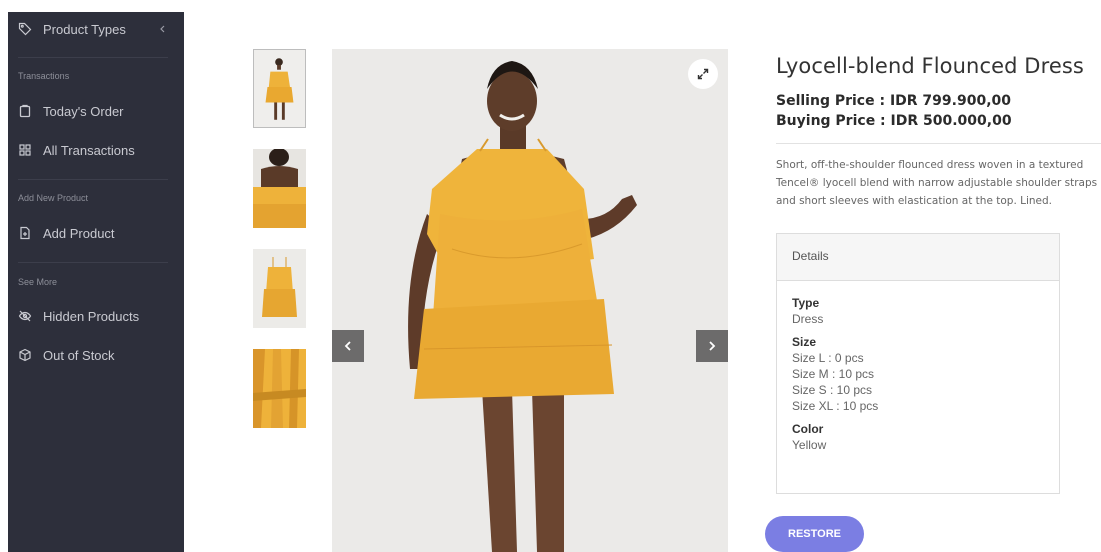 This screenshot has height=552, width=1101. I want to click on sidebar-item-label: Product Types, so click(84, 29).